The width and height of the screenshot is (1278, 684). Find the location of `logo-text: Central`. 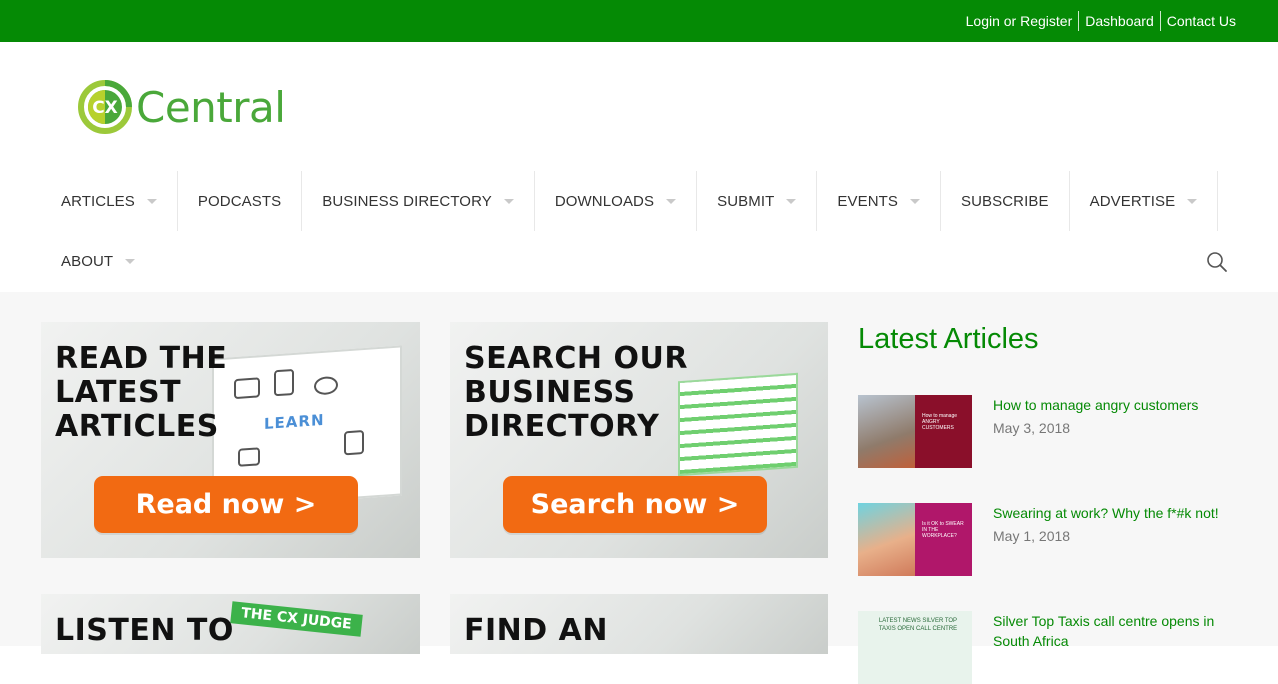

logo-text: Central is located at coordinates (211, 107).